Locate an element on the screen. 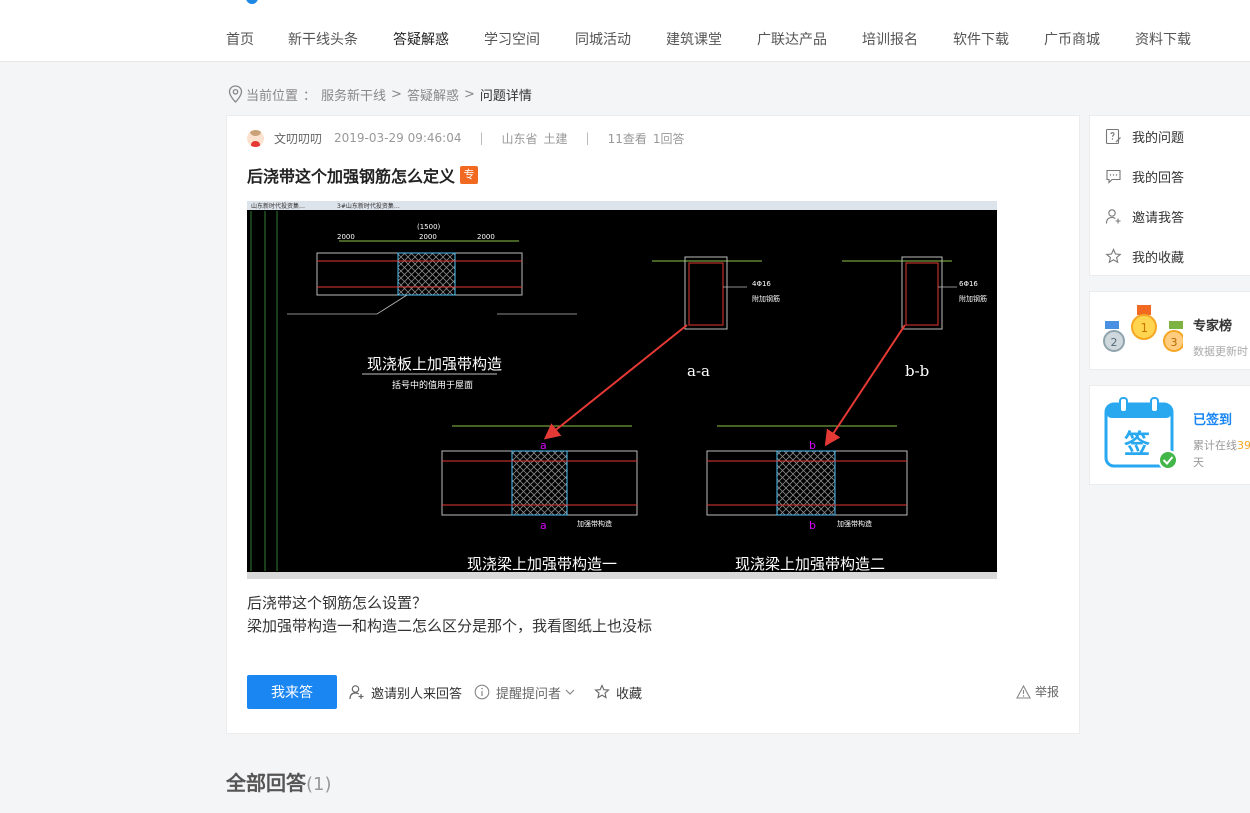 This screenshot has height=813, width=1250. invite-answer-label: 邀请别人来回答 is located at coordinates (417, 694).